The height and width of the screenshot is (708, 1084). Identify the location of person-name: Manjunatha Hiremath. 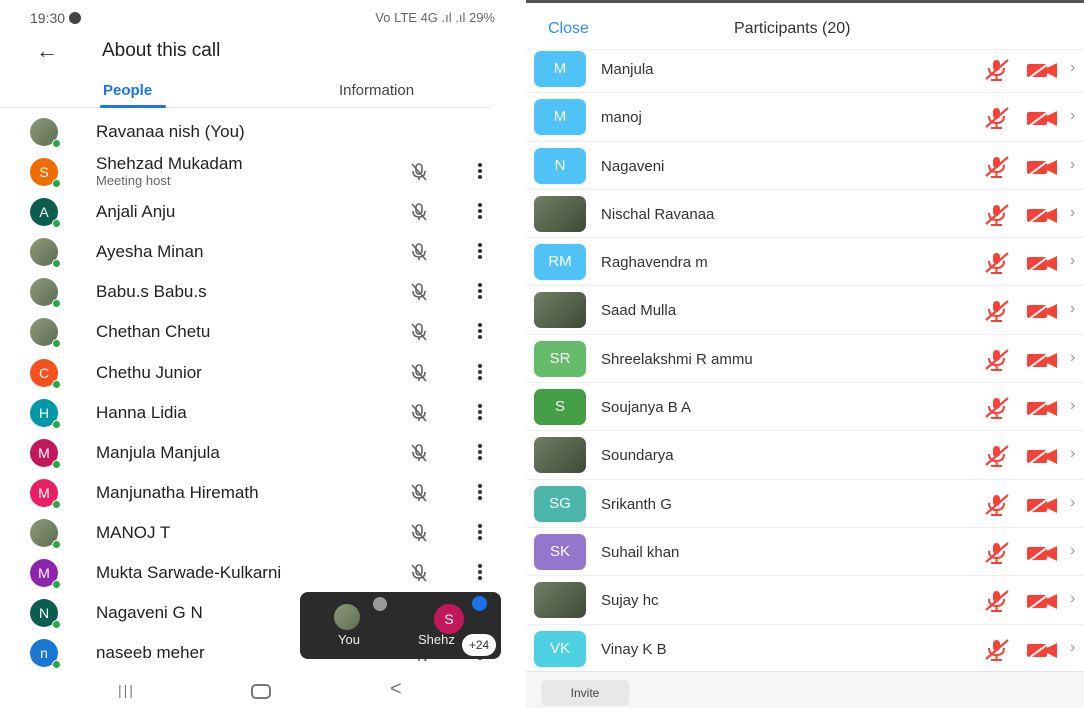
(177, 492).